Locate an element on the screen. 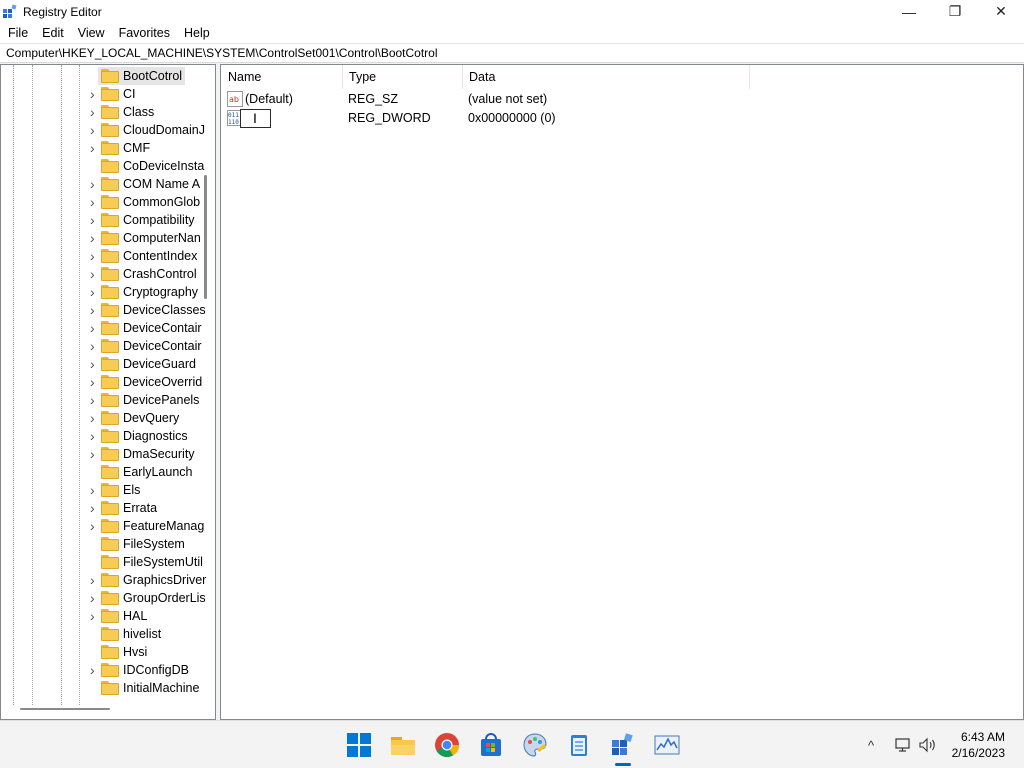 The width and height of the screenshot is (1024, 768). tree-item: › Els is located at coordinates (101, 490).